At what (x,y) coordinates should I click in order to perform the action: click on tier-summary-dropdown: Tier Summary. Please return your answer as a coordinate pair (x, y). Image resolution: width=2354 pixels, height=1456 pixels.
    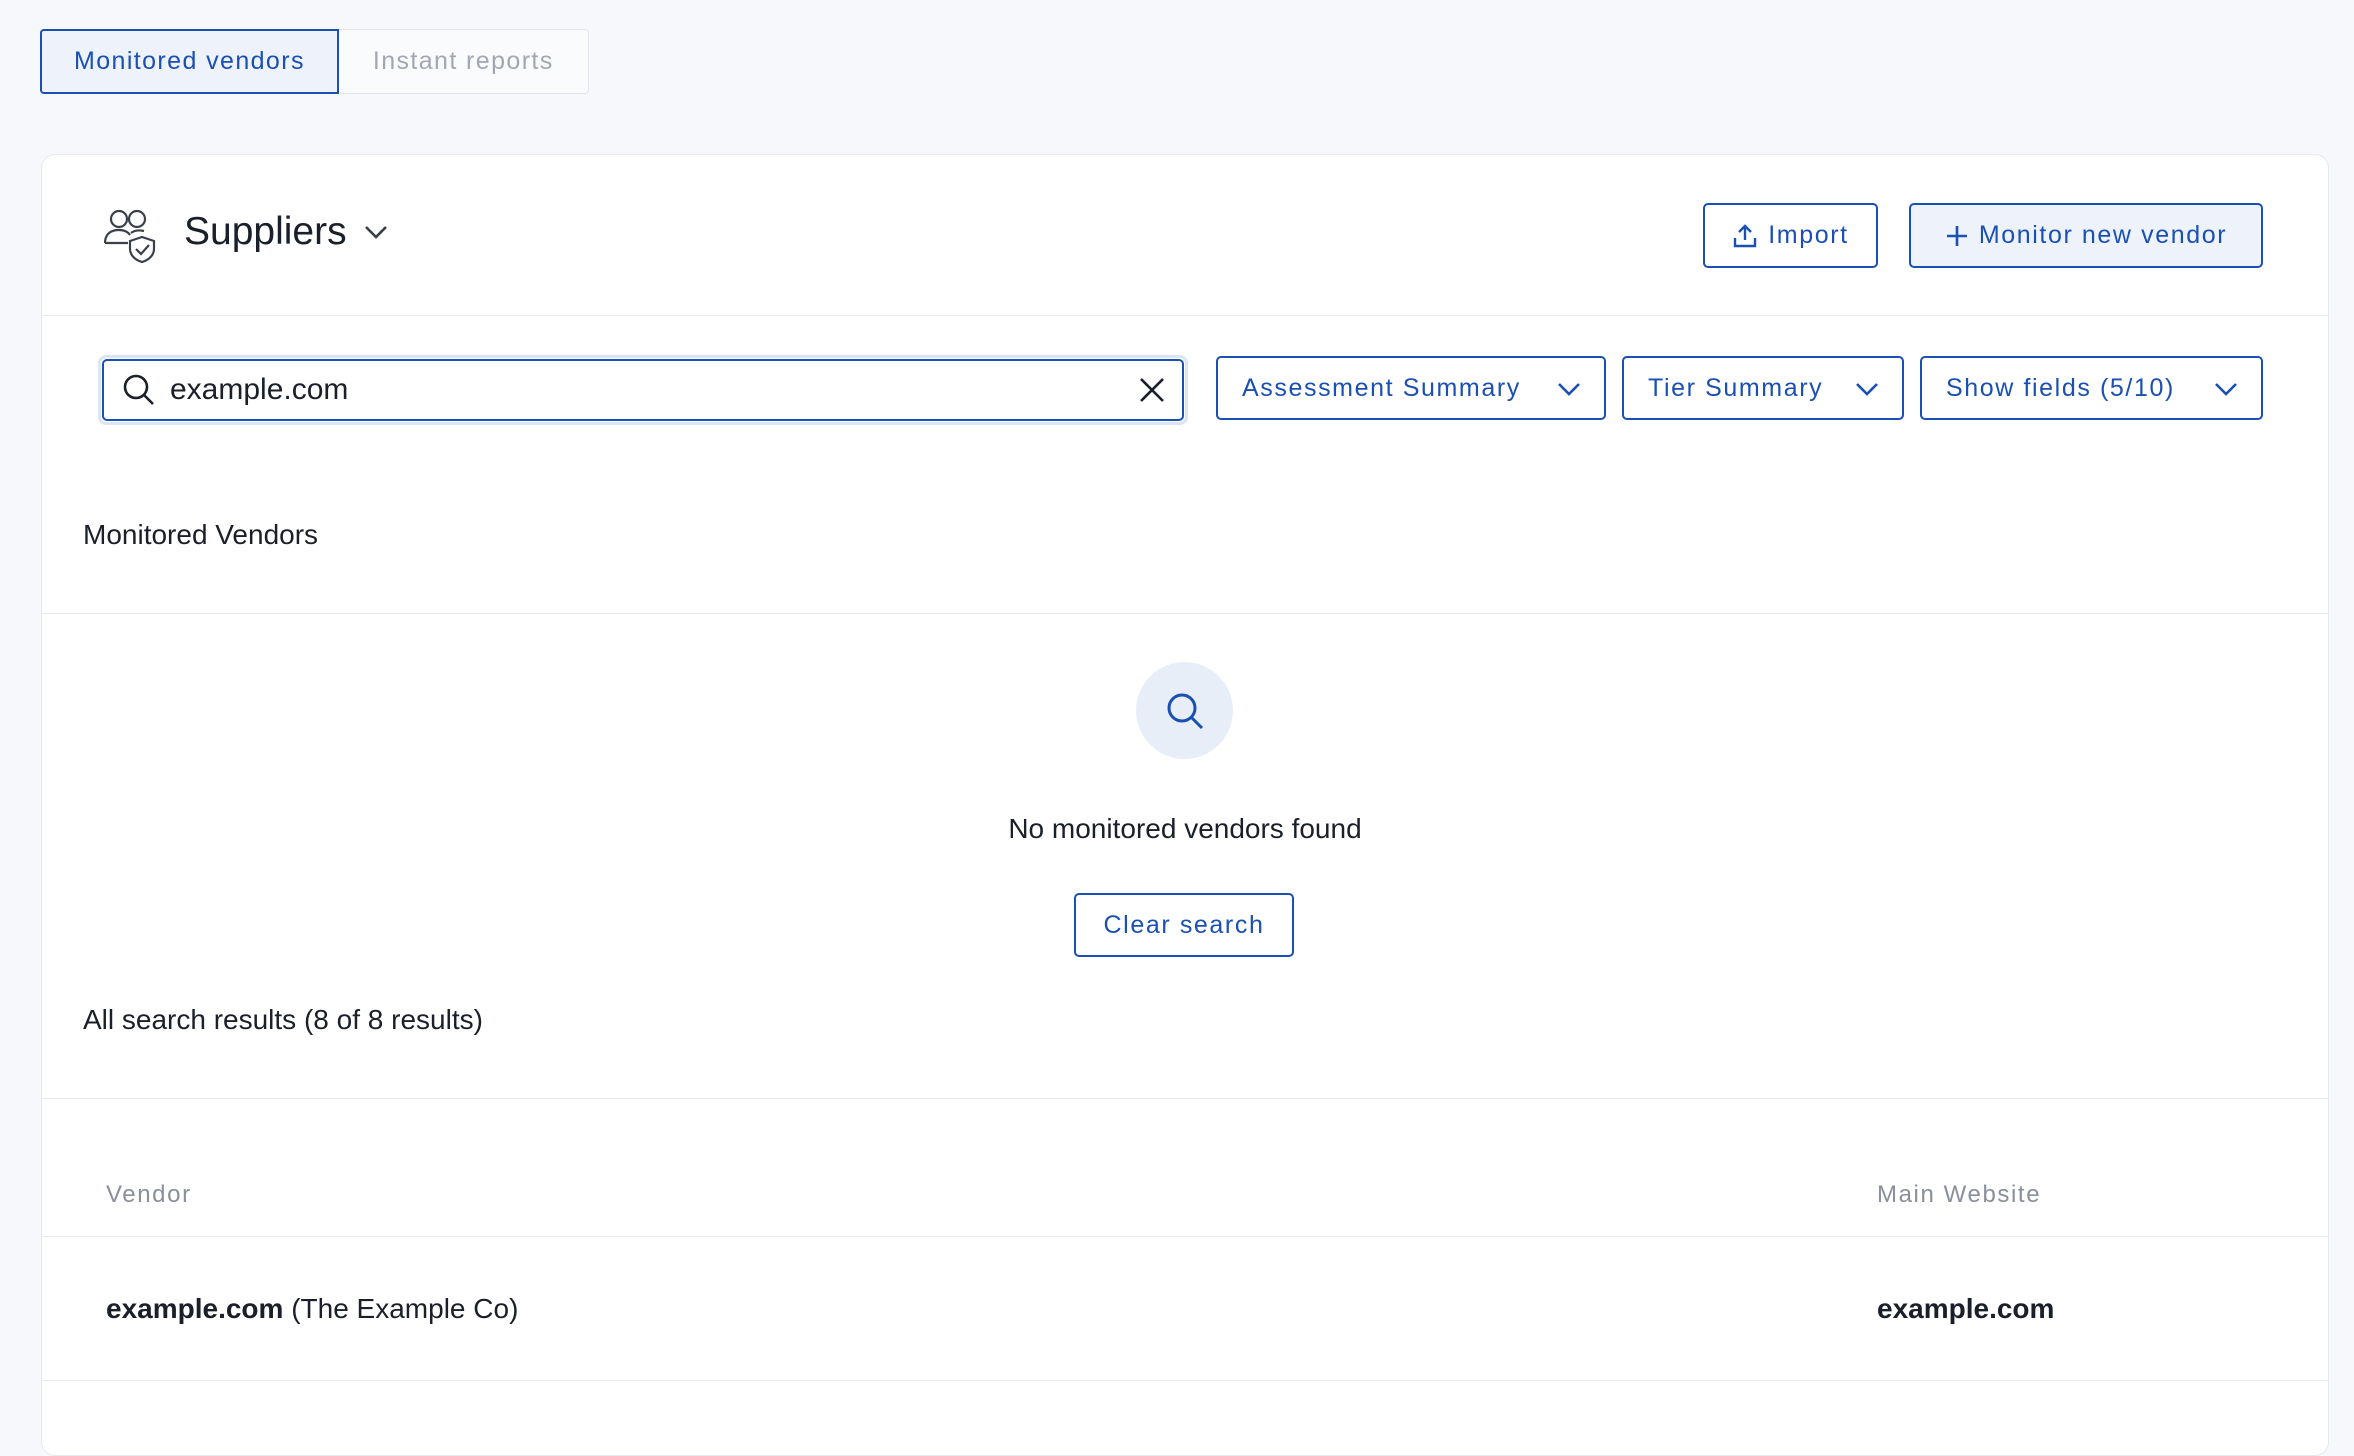
    Looking at the image, I should click on (1763, 388).